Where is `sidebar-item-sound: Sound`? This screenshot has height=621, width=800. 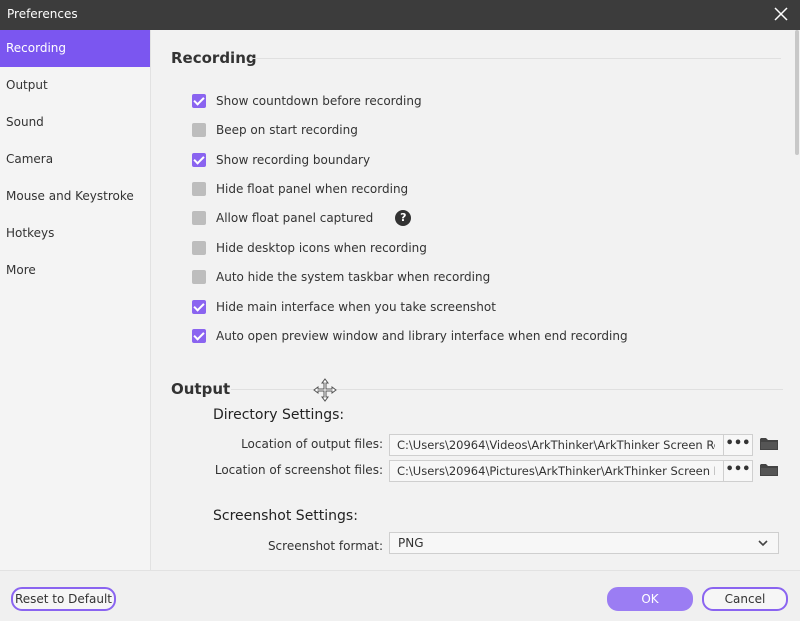
sidebar-item-sound: Sound is located at coordinates (75, 122).